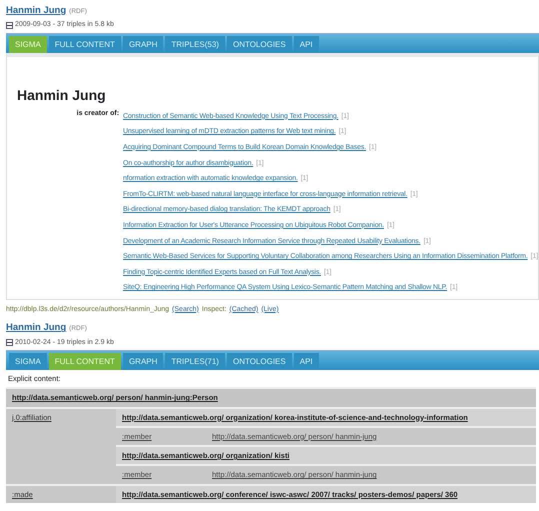 The width and height of the screenshot is (539, 511). What do you see at coordinates (195, 44) in the screenshot?
I see `tab: TRIPLES(53)` at bounding box center [195, 44].